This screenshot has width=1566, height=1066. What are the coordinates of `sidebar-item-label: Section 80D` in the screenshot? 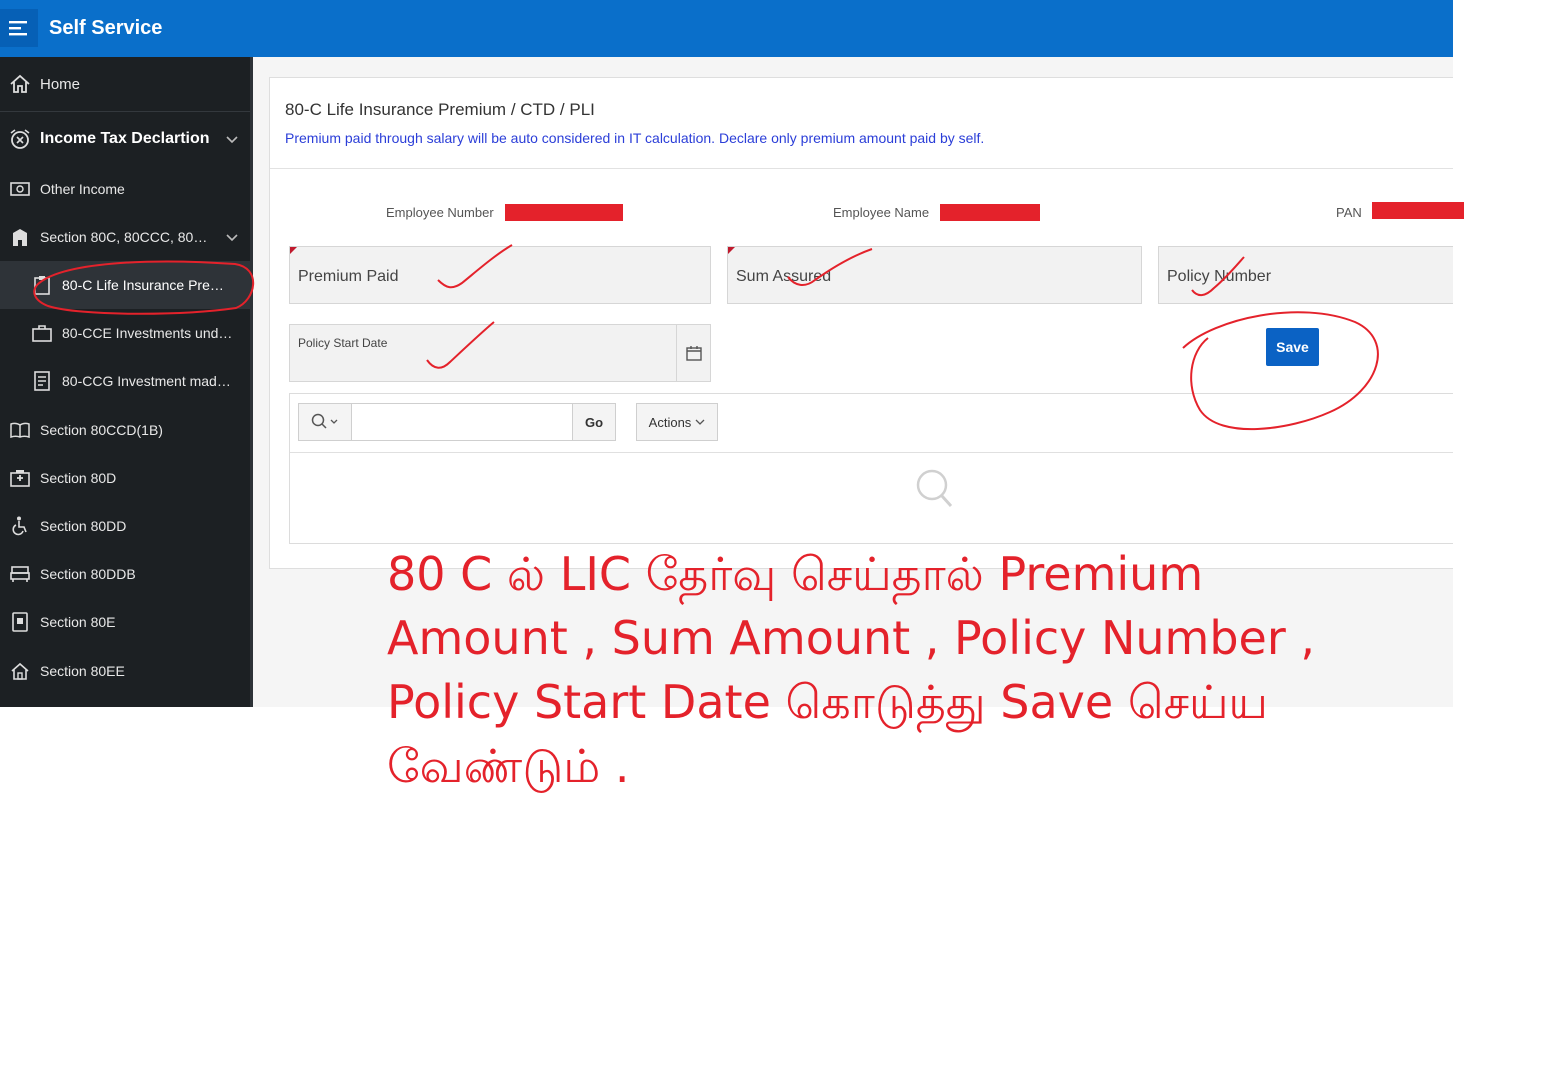 It's located at (78, 478).